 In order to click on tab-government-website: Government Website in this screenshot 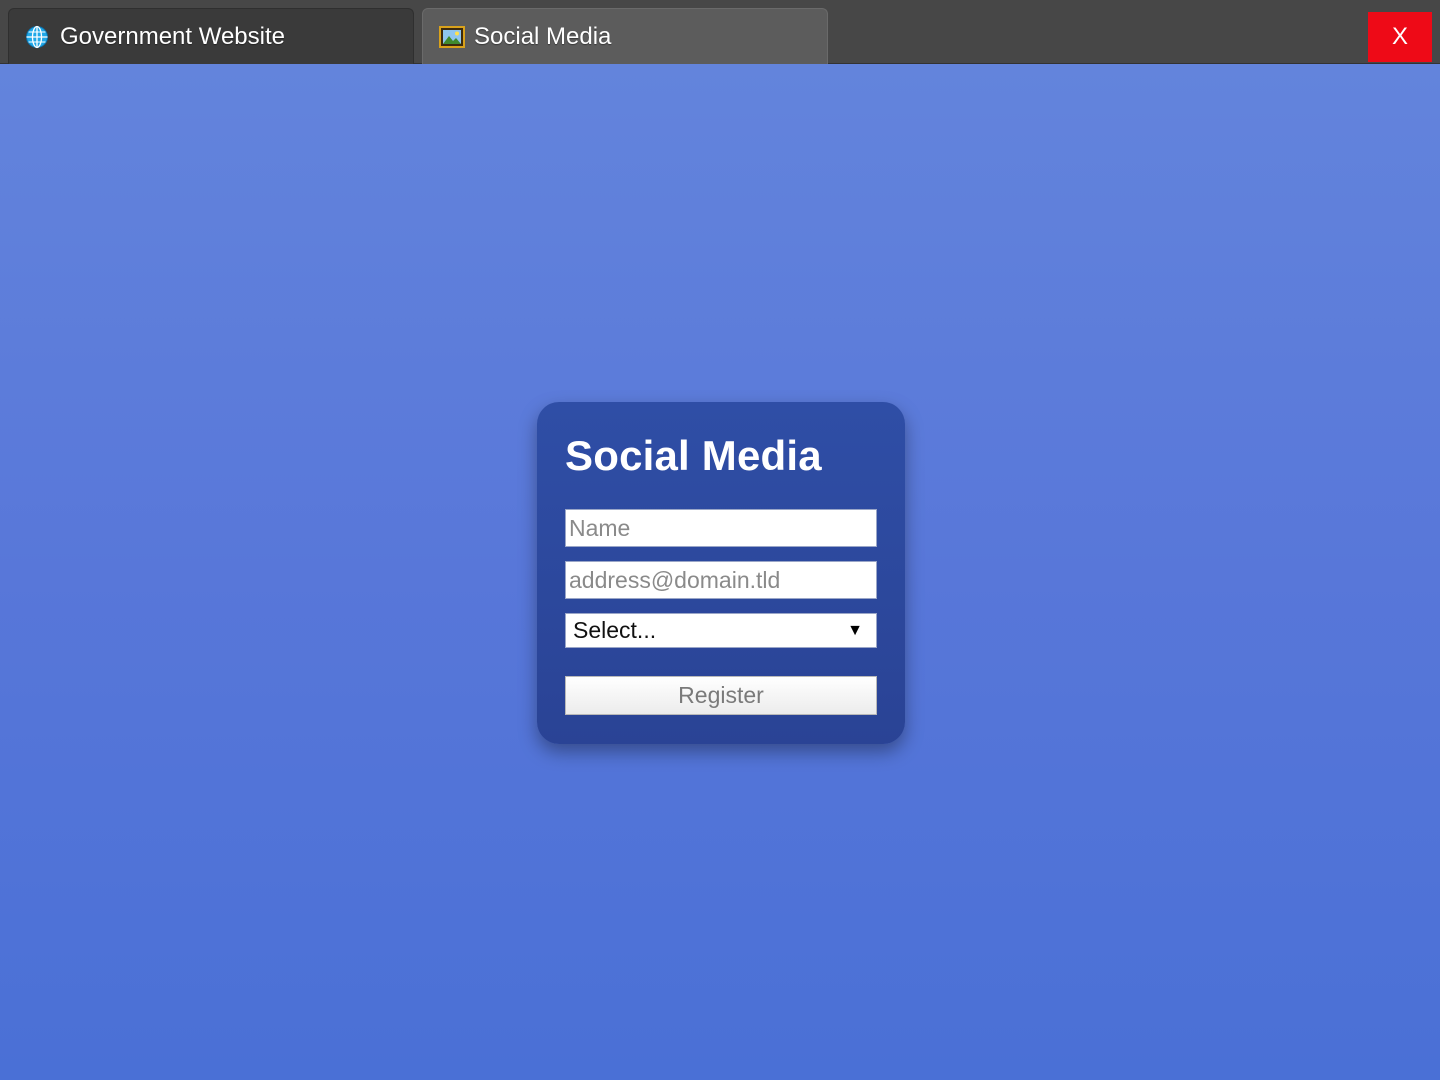, I will do `click(211, 36)`.